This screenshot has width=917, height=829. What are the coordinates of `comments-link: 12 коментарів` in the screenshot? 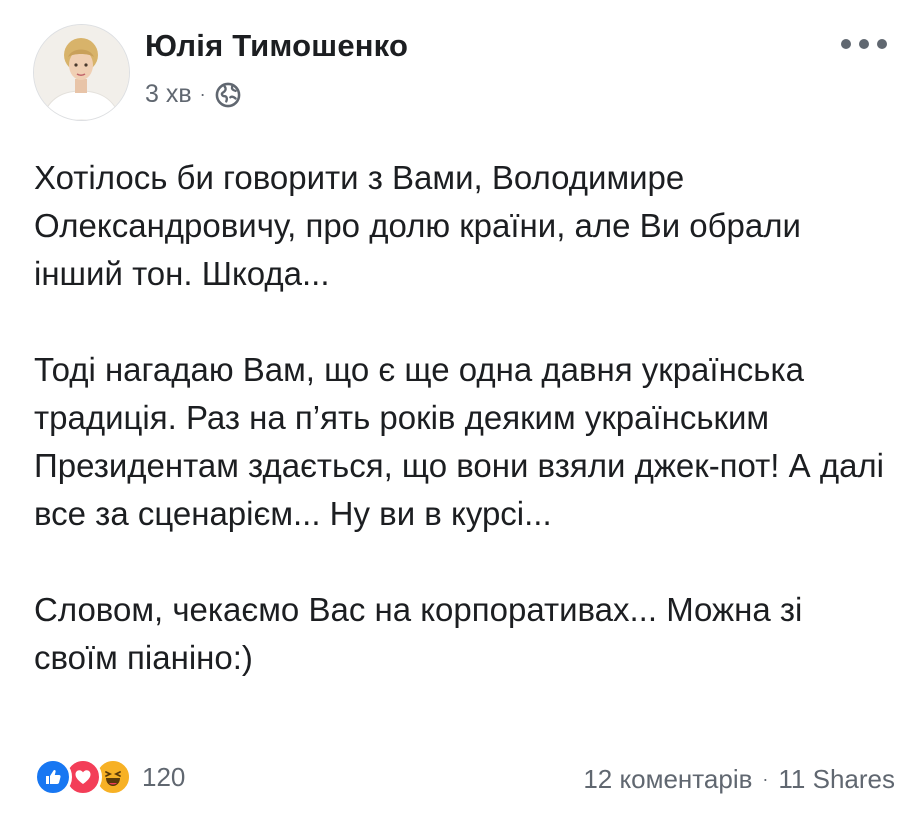 It's located at (667, 779).